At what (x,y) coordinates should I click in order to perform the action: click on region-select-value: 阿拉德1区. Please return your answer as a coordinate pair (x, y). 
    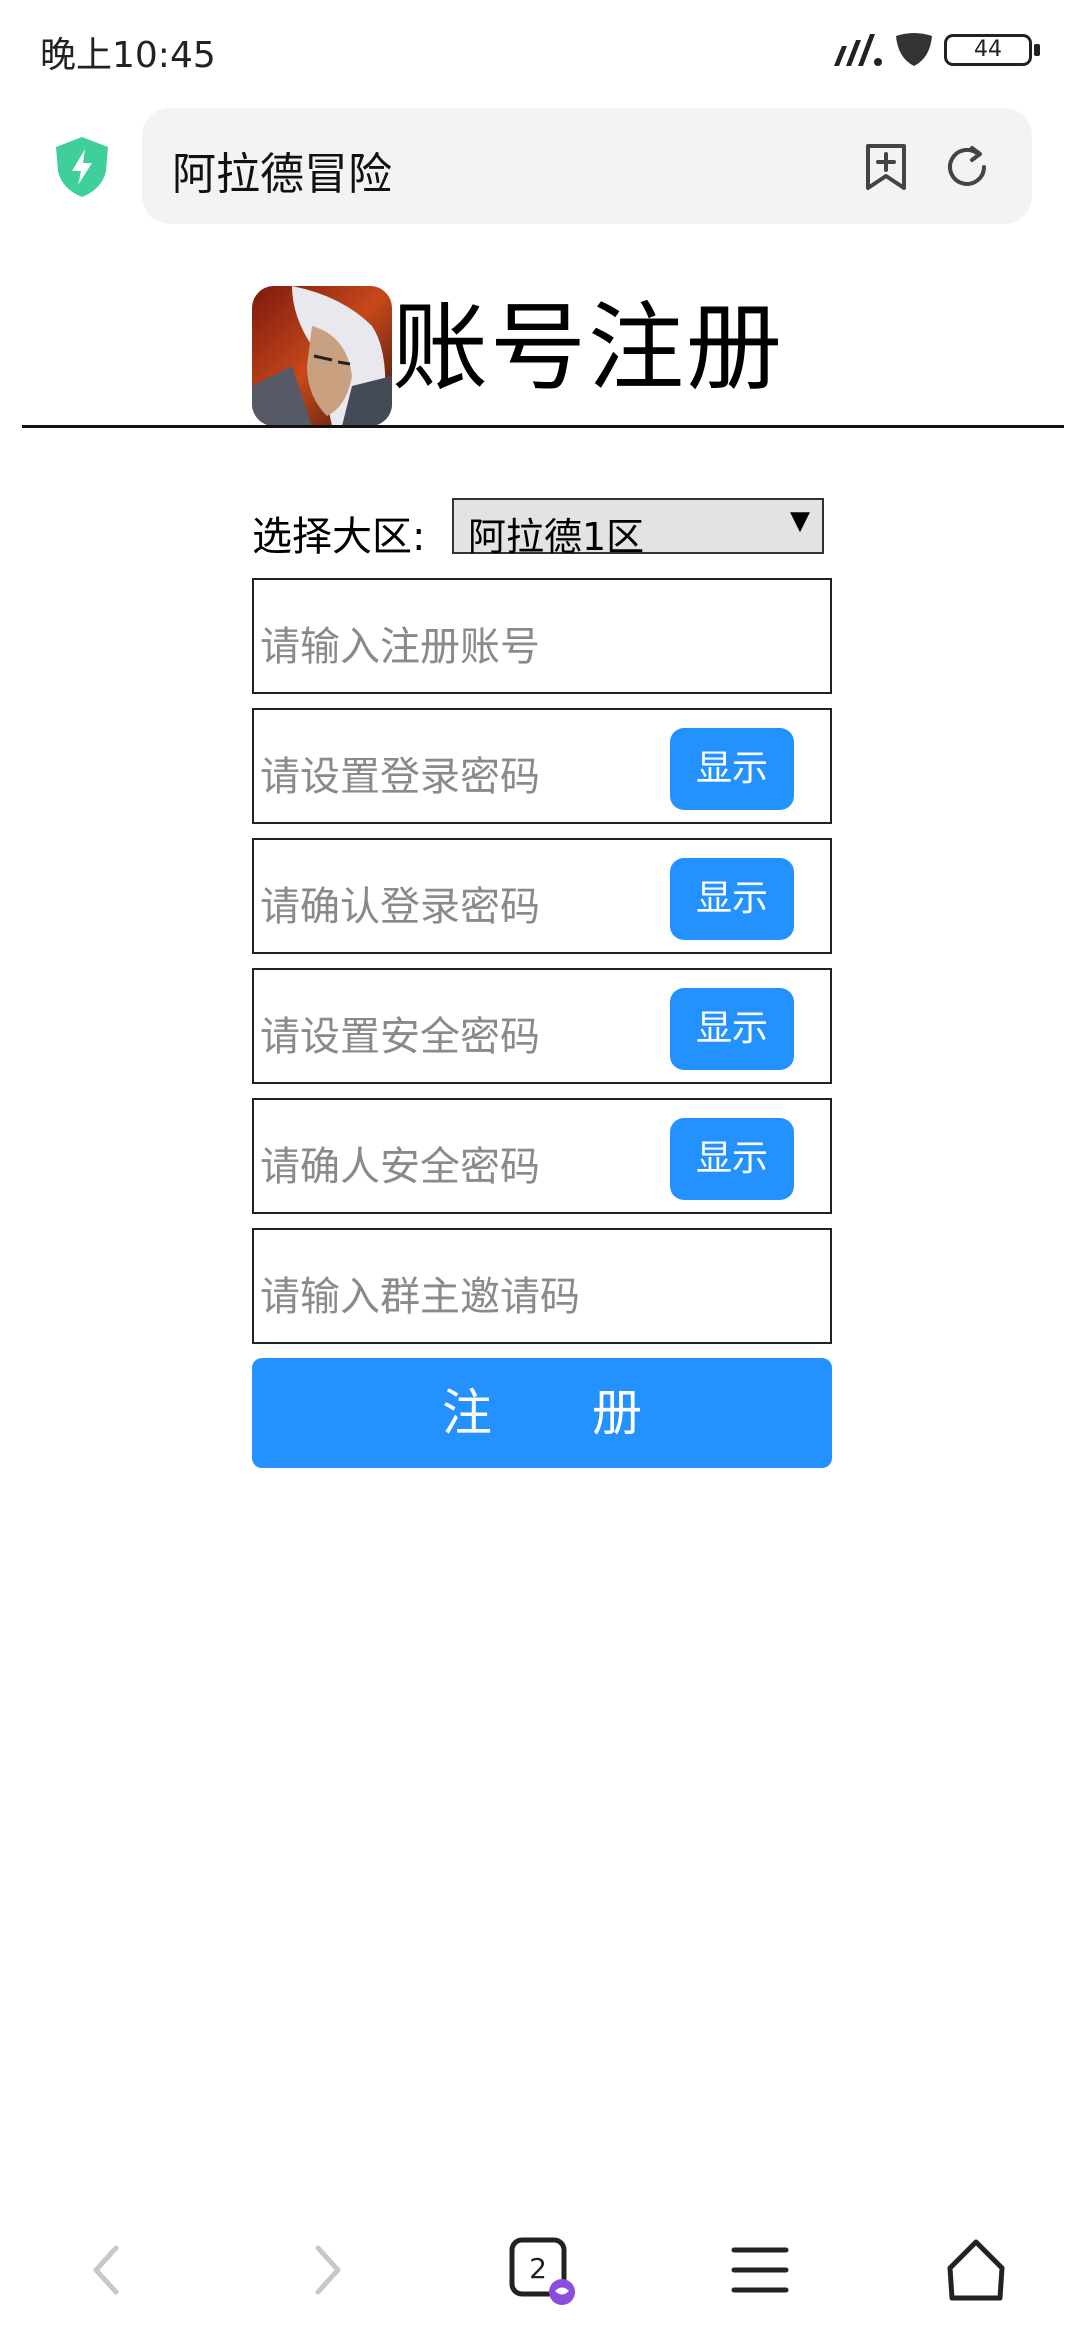
    Looking at the image, I should click on (556, 537).